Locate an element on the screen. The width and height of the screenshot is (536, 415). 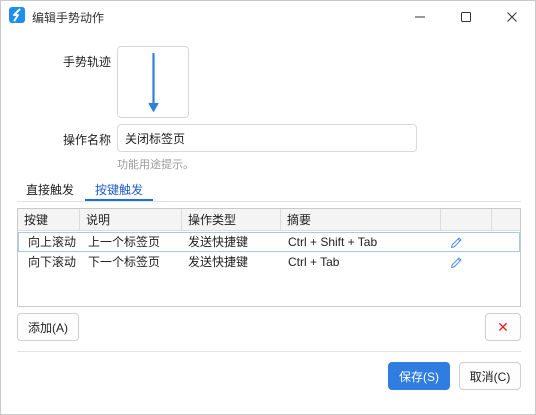
cell-description: 下一个标签页 is located at coordinates (124, 262).